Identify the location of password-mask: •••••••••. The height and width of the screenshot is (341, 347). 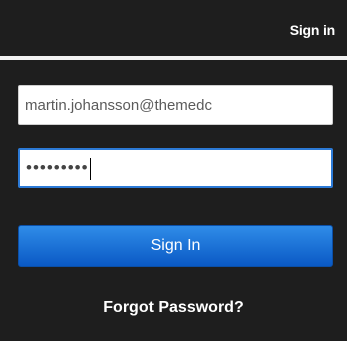
(57, 167).